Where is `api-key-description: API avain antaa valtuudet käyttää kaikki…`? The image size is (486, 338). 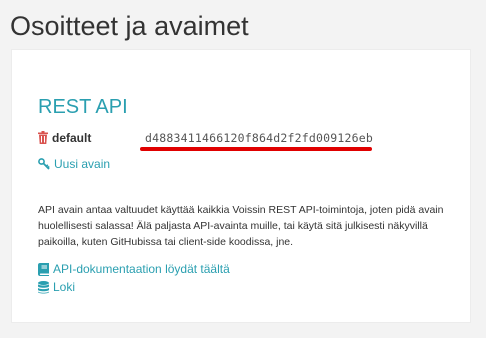
api-key-description: API avain antaa valtuudet käyttää kaikki… is located at coordinates (241, 226).